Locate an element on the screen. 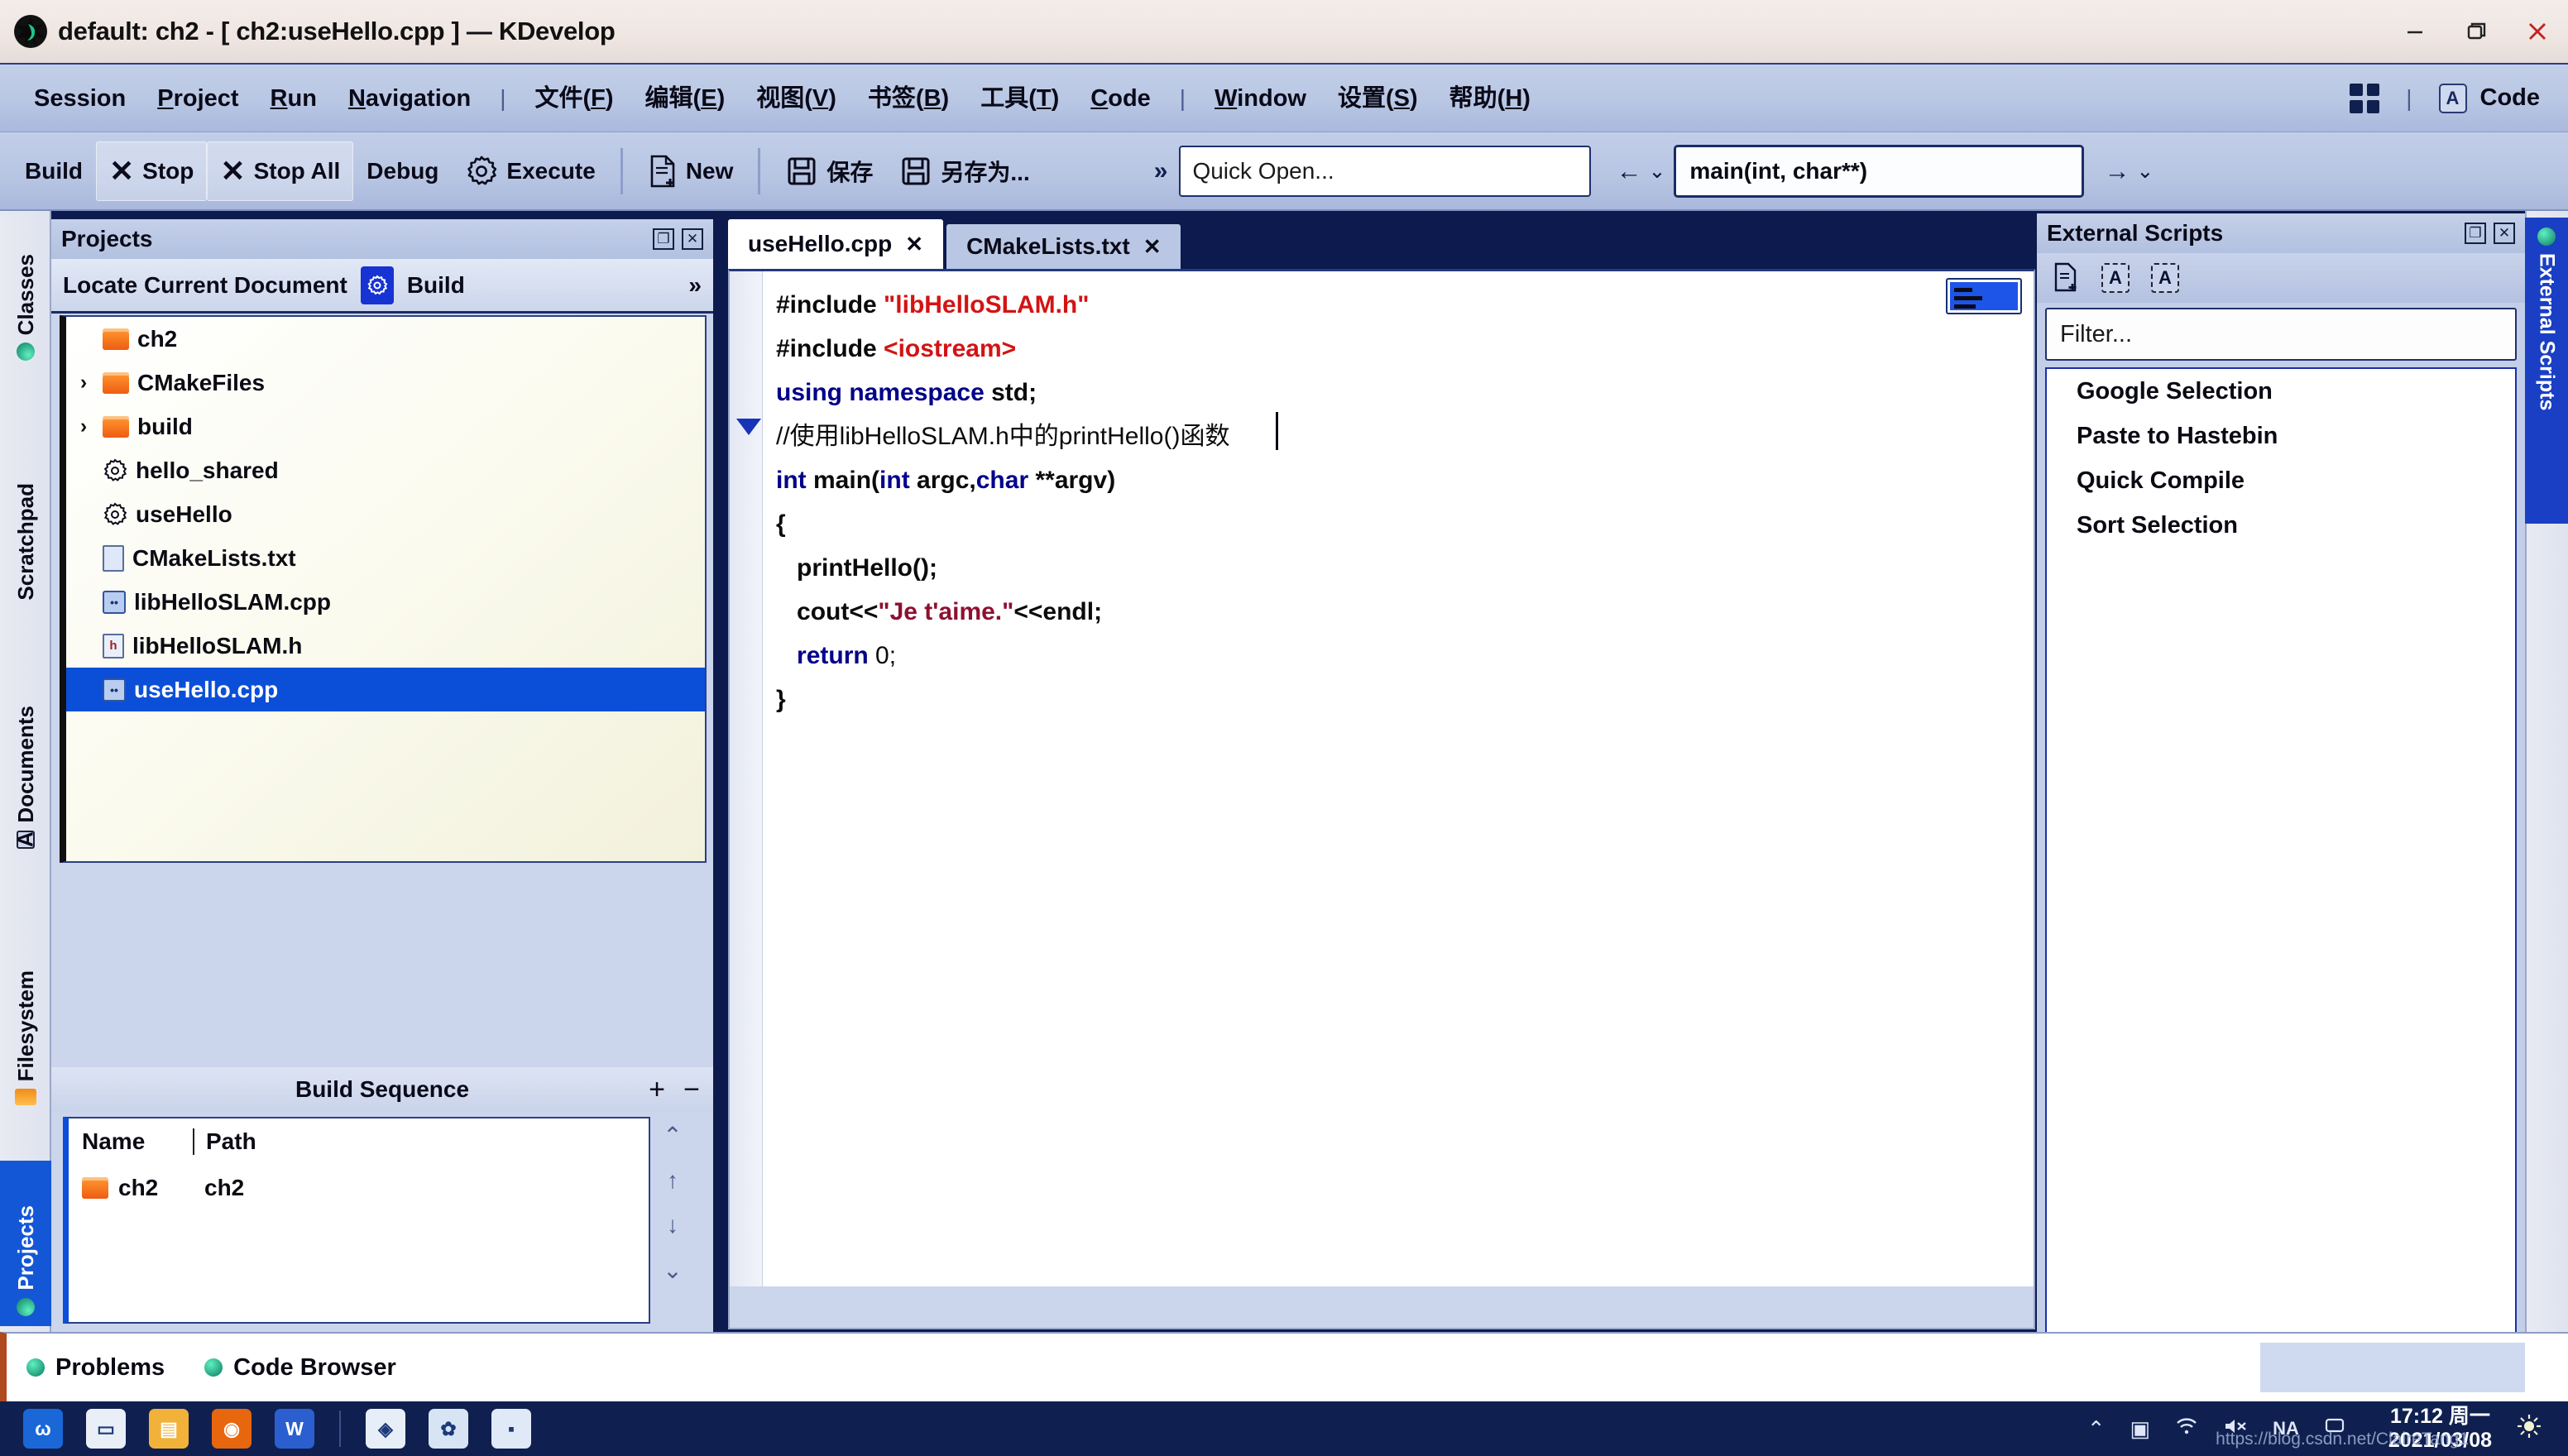 This screenshot has width=2568, height=1456. close-button is located at coordinates (2537, 32).